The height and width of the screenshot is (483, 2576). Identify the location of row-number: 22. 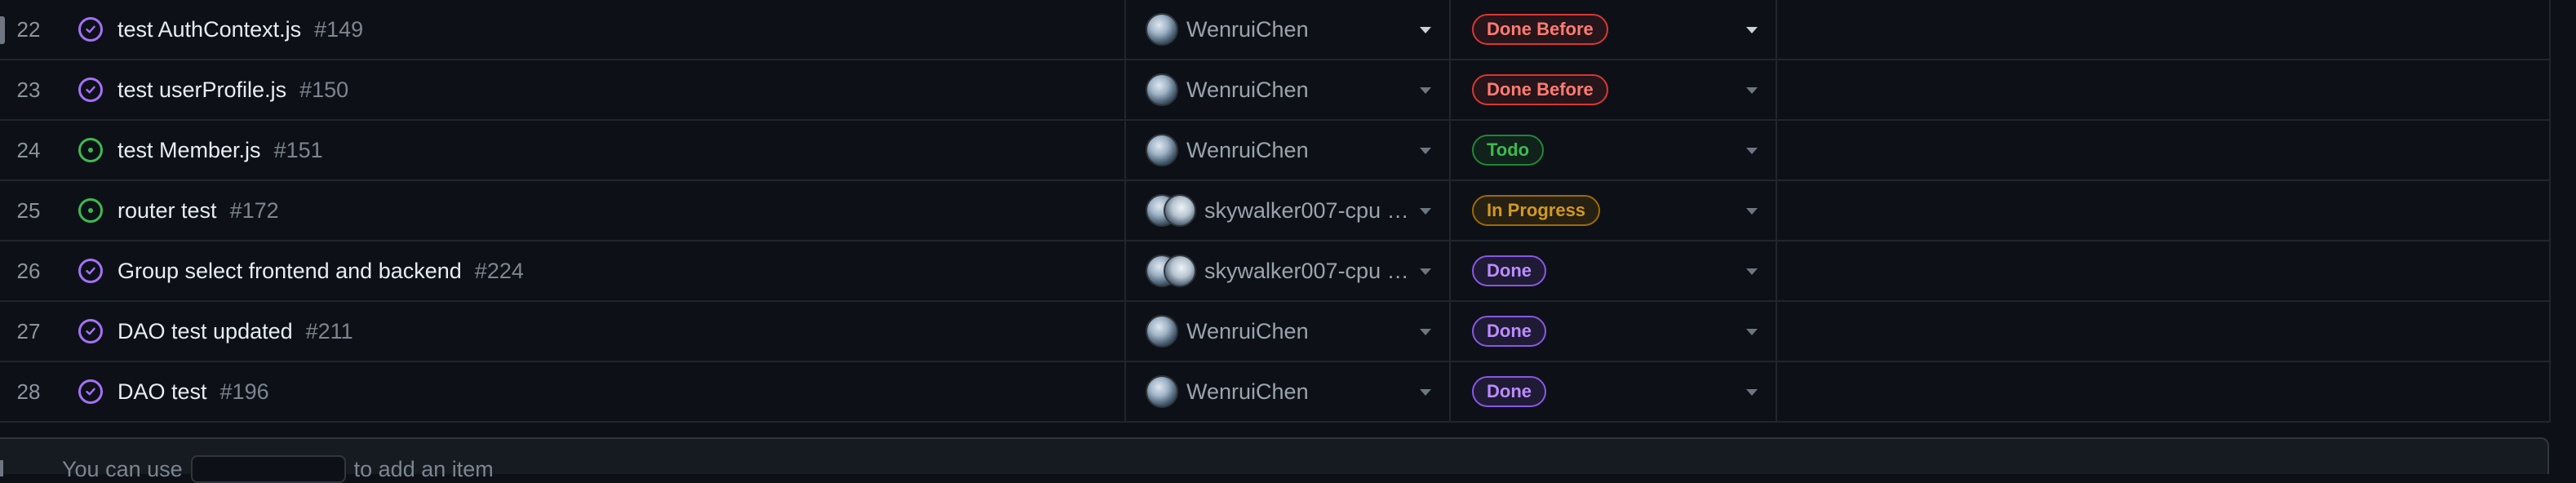
(28, 29).